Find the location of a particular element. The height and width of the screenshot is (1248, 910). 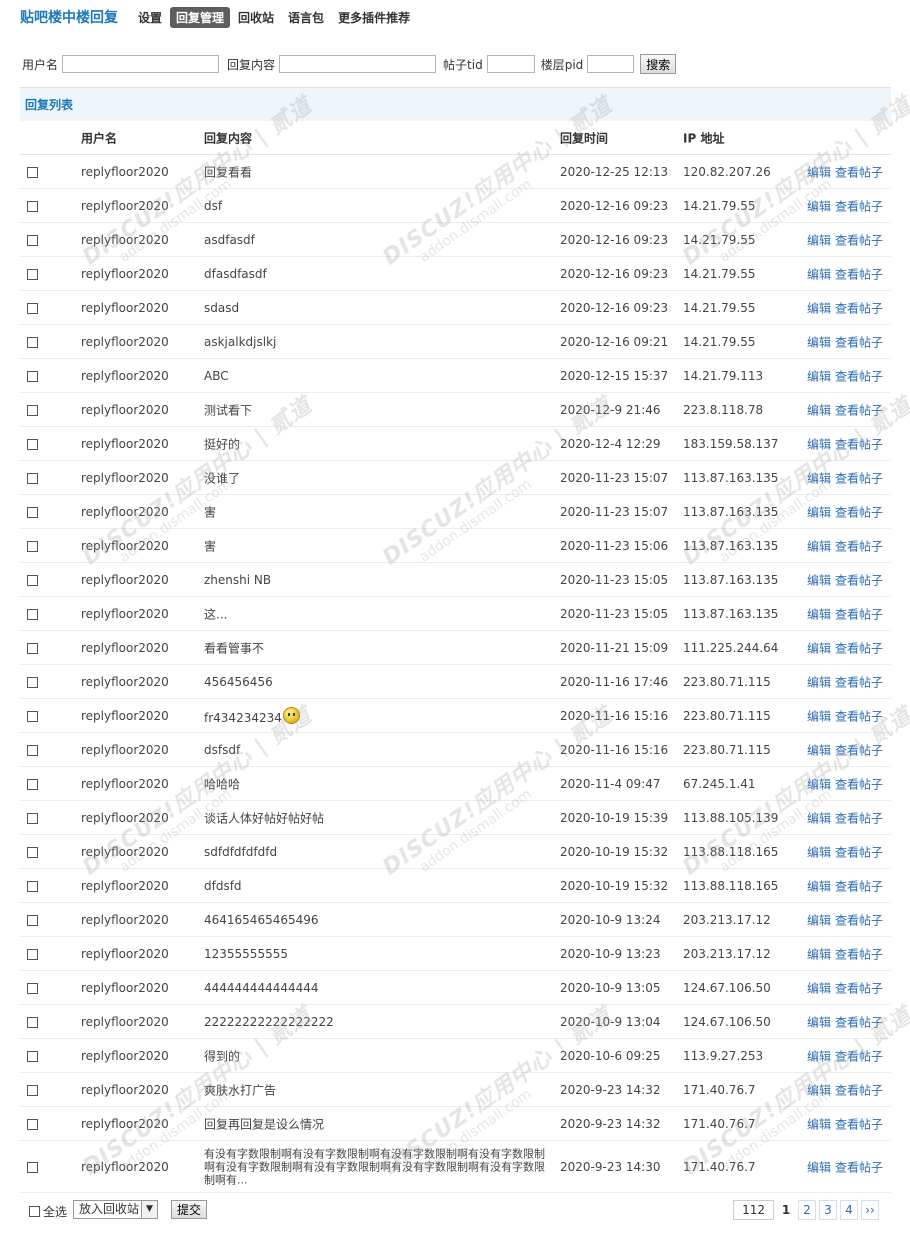

nav-recycle-bin: 回收站 is located at coordinates (256, 17).